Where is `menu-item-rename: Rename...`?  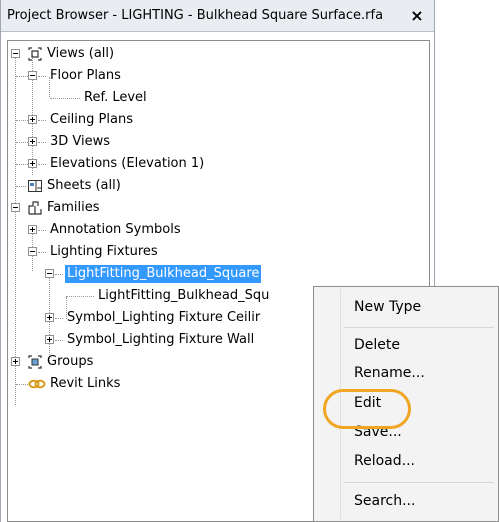
menu-item-rename: Rename... is located at coordinates (389, 373).